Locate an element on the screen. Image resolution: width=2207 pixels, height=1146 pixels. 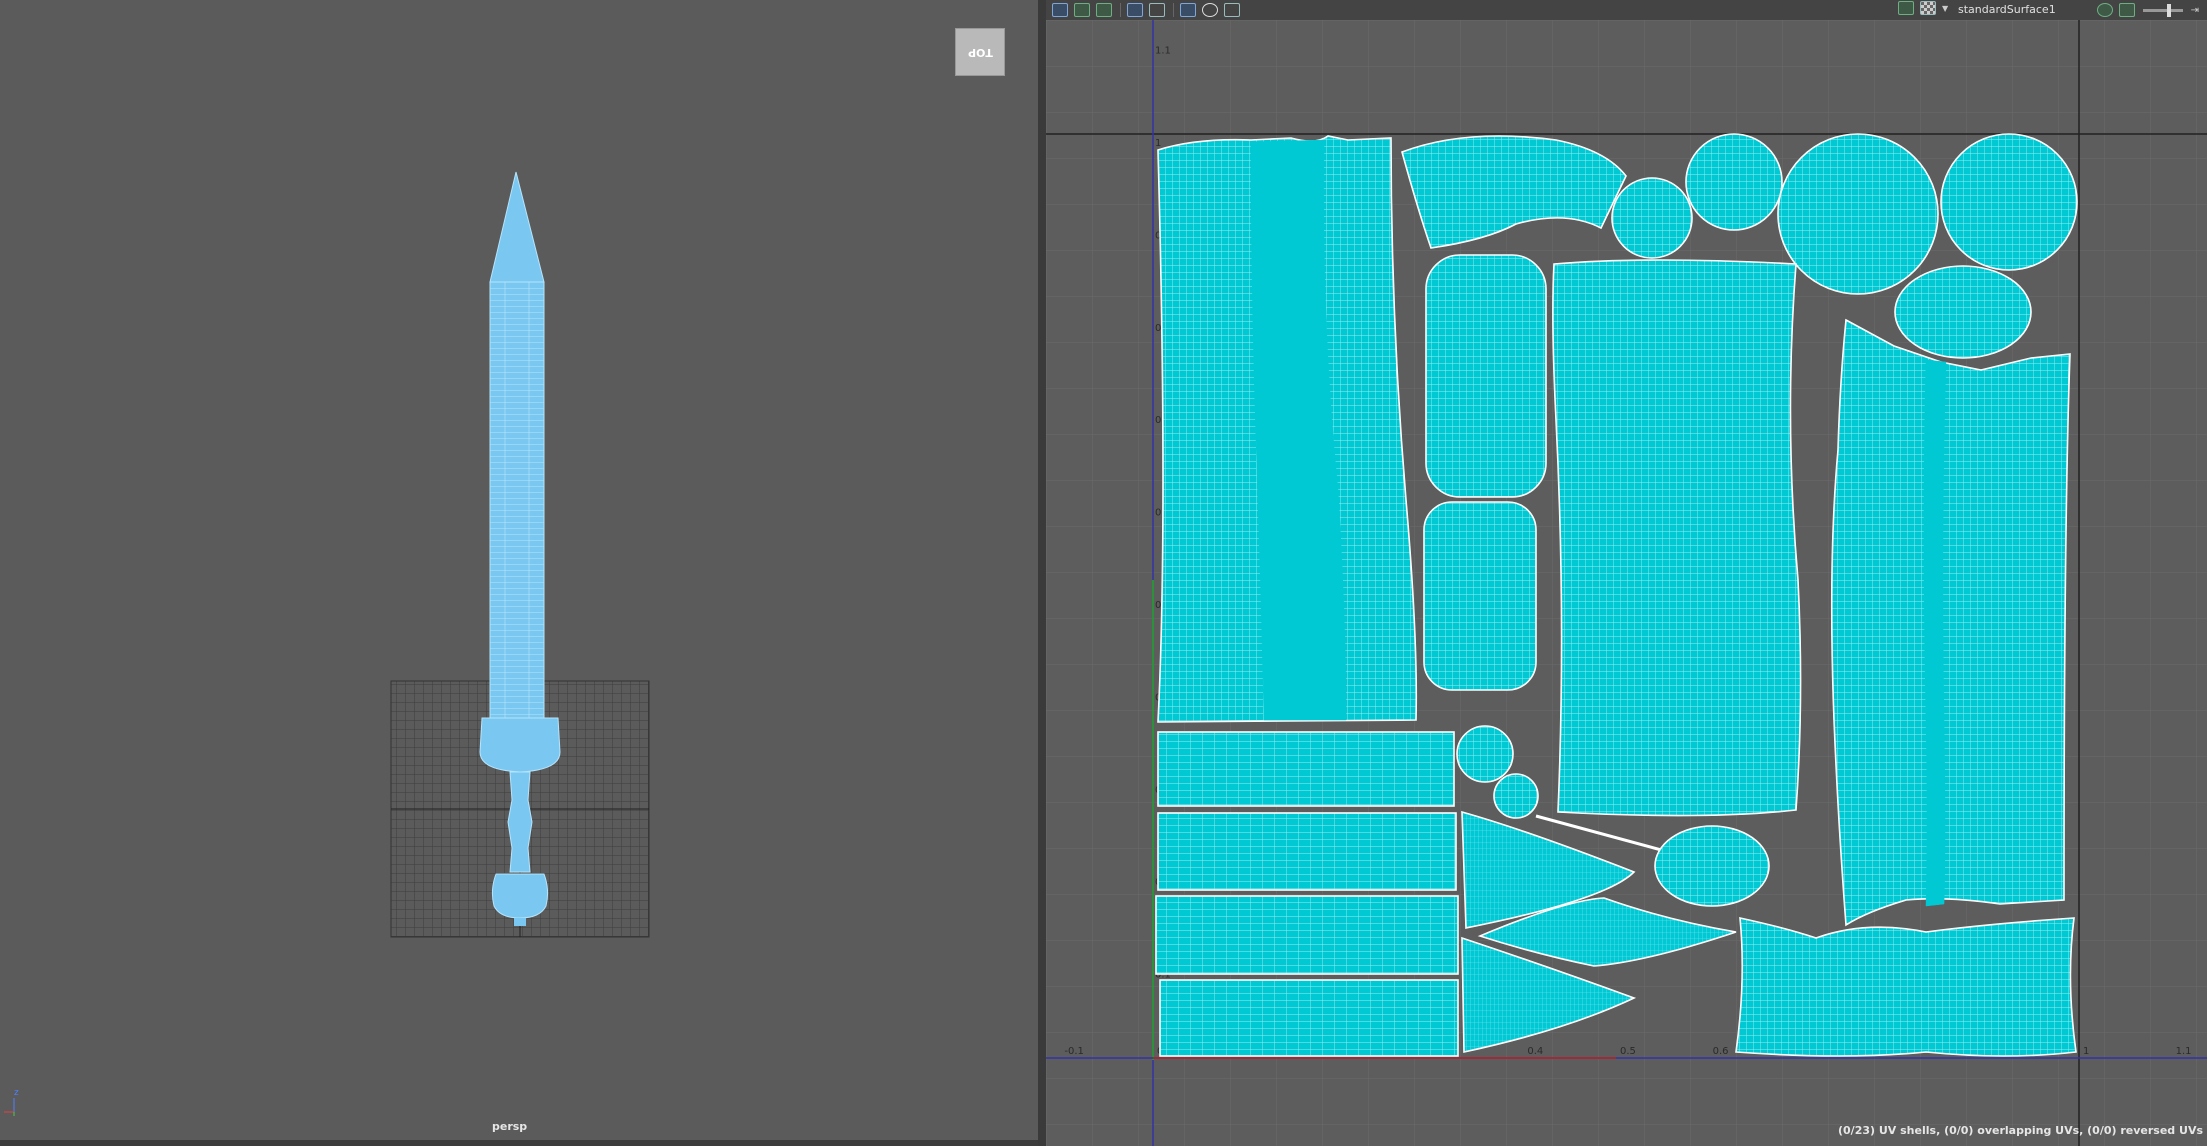
u-tick-label: 0.4 is located at coordinates (1535, 1051).